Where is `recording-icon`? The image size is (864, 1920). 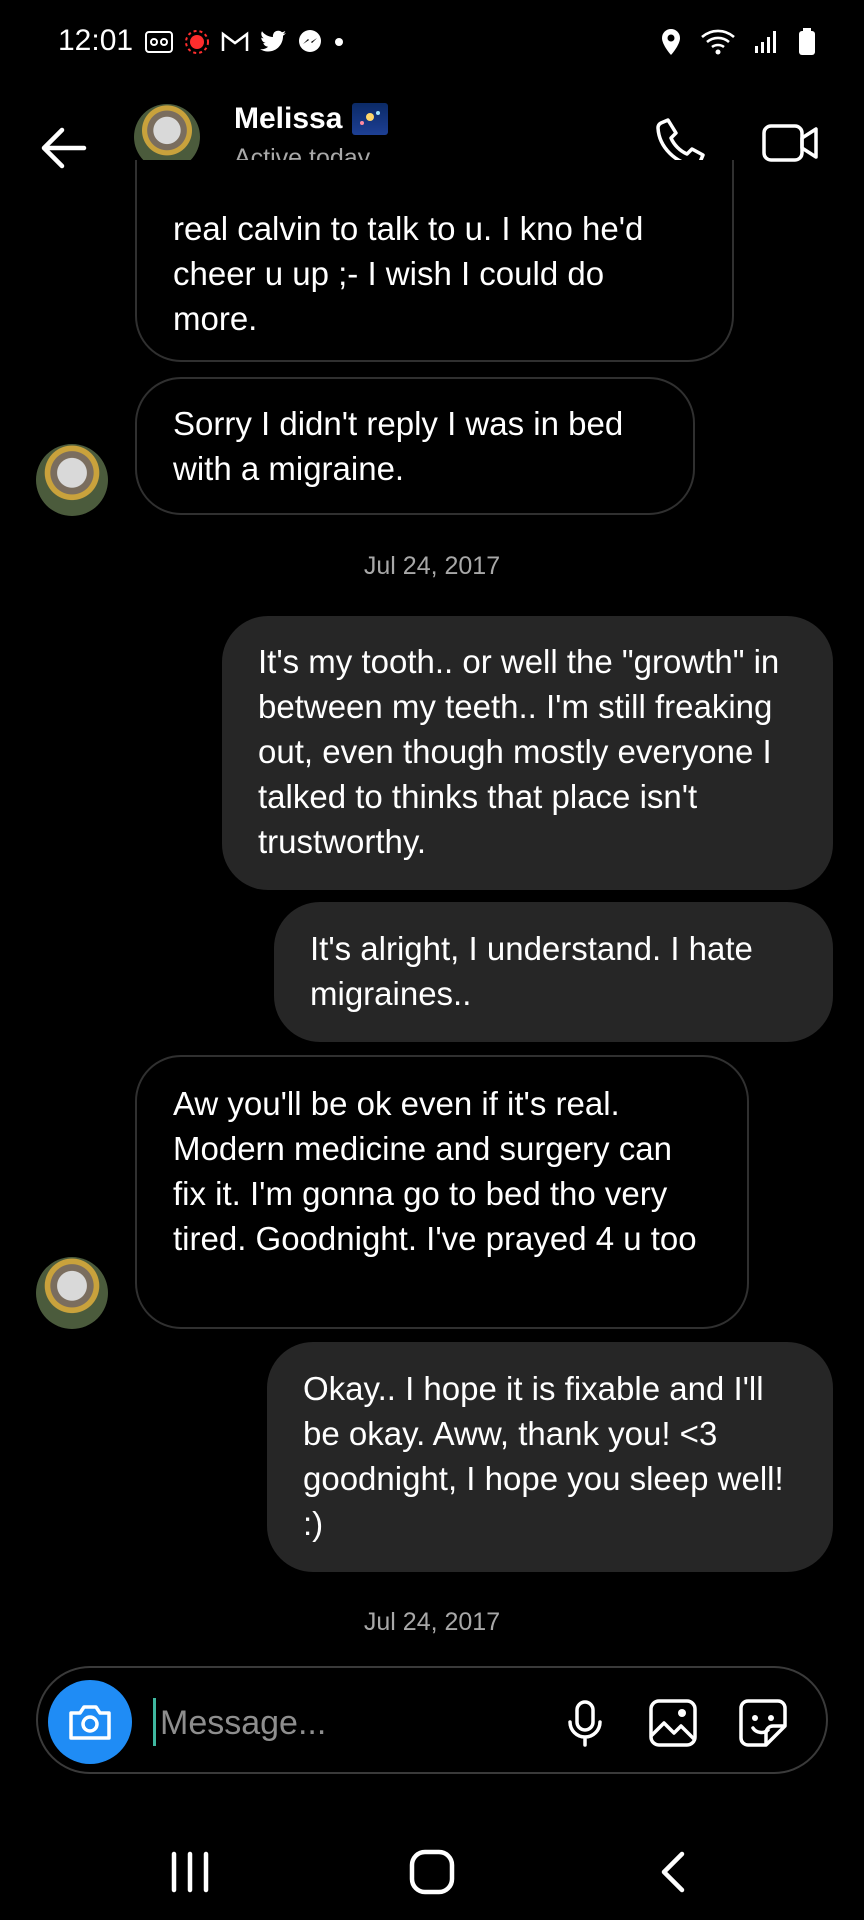
recording-icon is located at coordinates (197, 42).